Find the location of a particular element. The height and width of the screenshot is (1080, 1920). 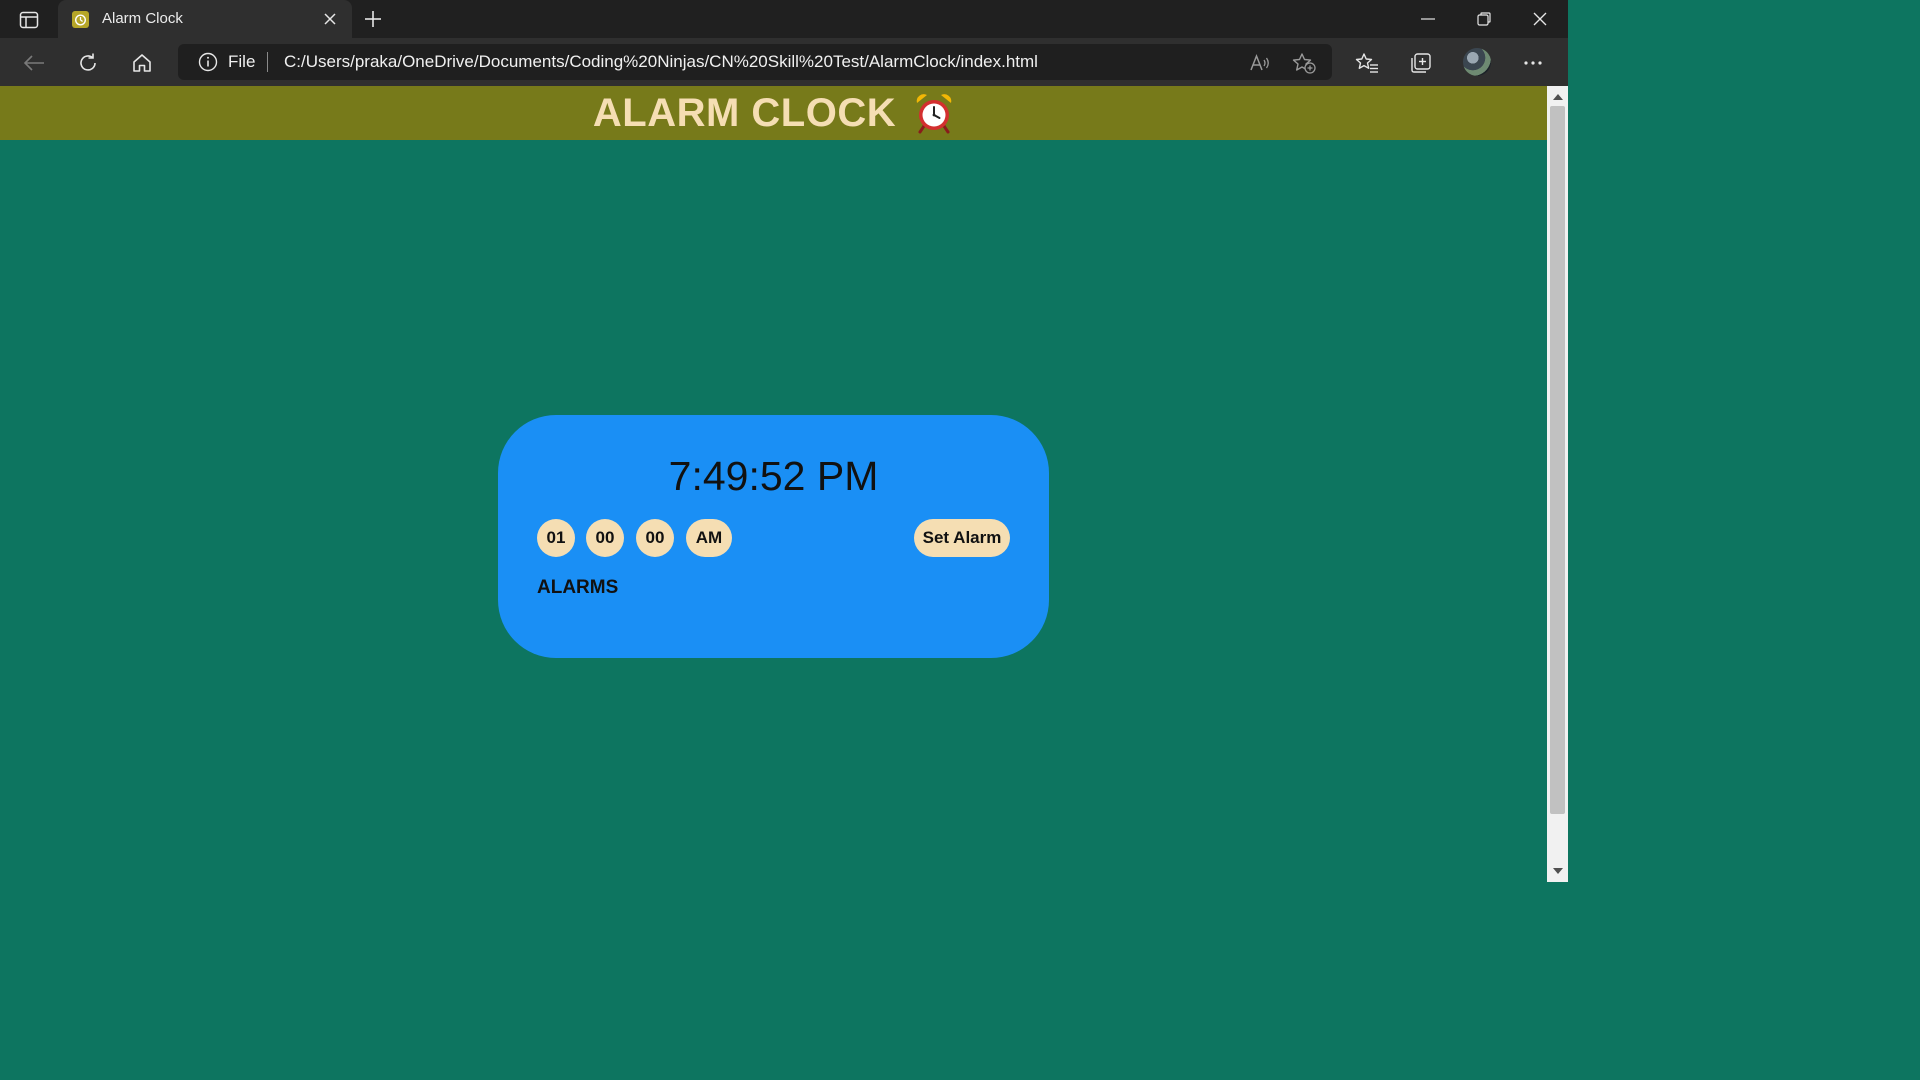

browser-tab-bar: Alarm Clock is located at coordinates (784, 19).